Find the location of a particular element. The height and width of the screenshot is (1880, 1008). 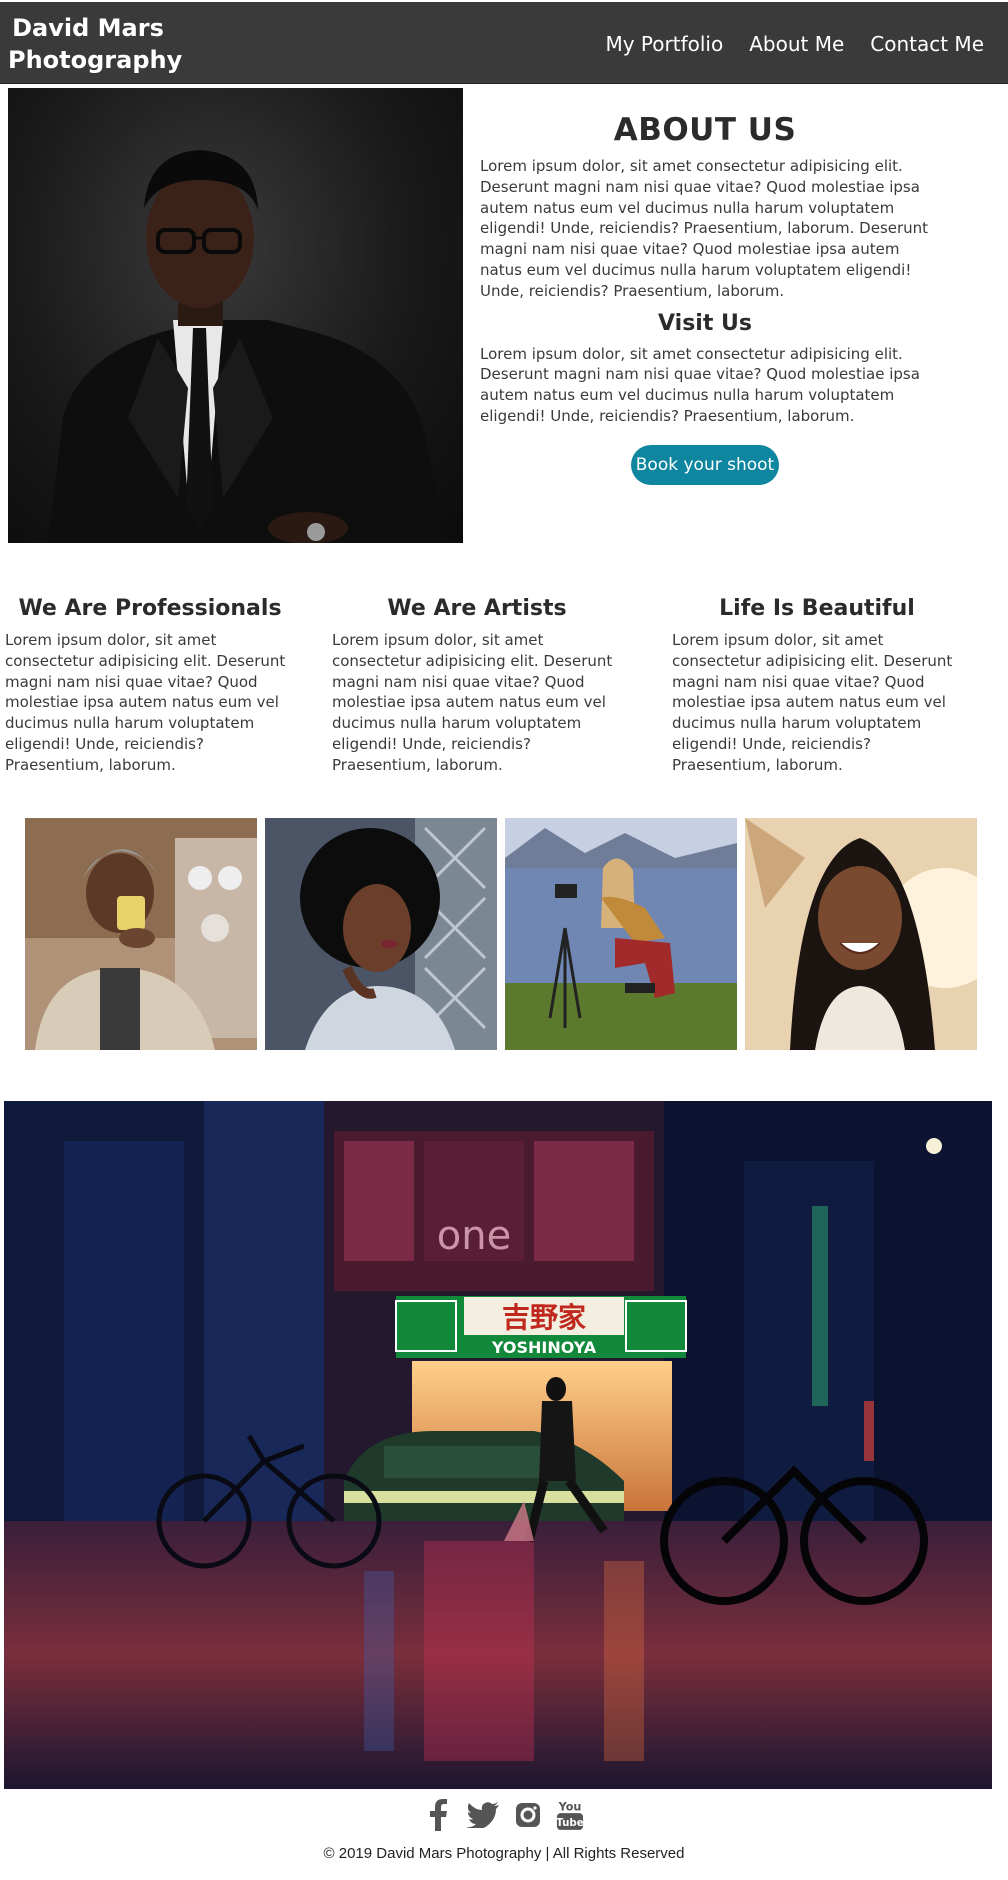

youtube-bottom-text: Tube is located at coordinates (569, 1823).